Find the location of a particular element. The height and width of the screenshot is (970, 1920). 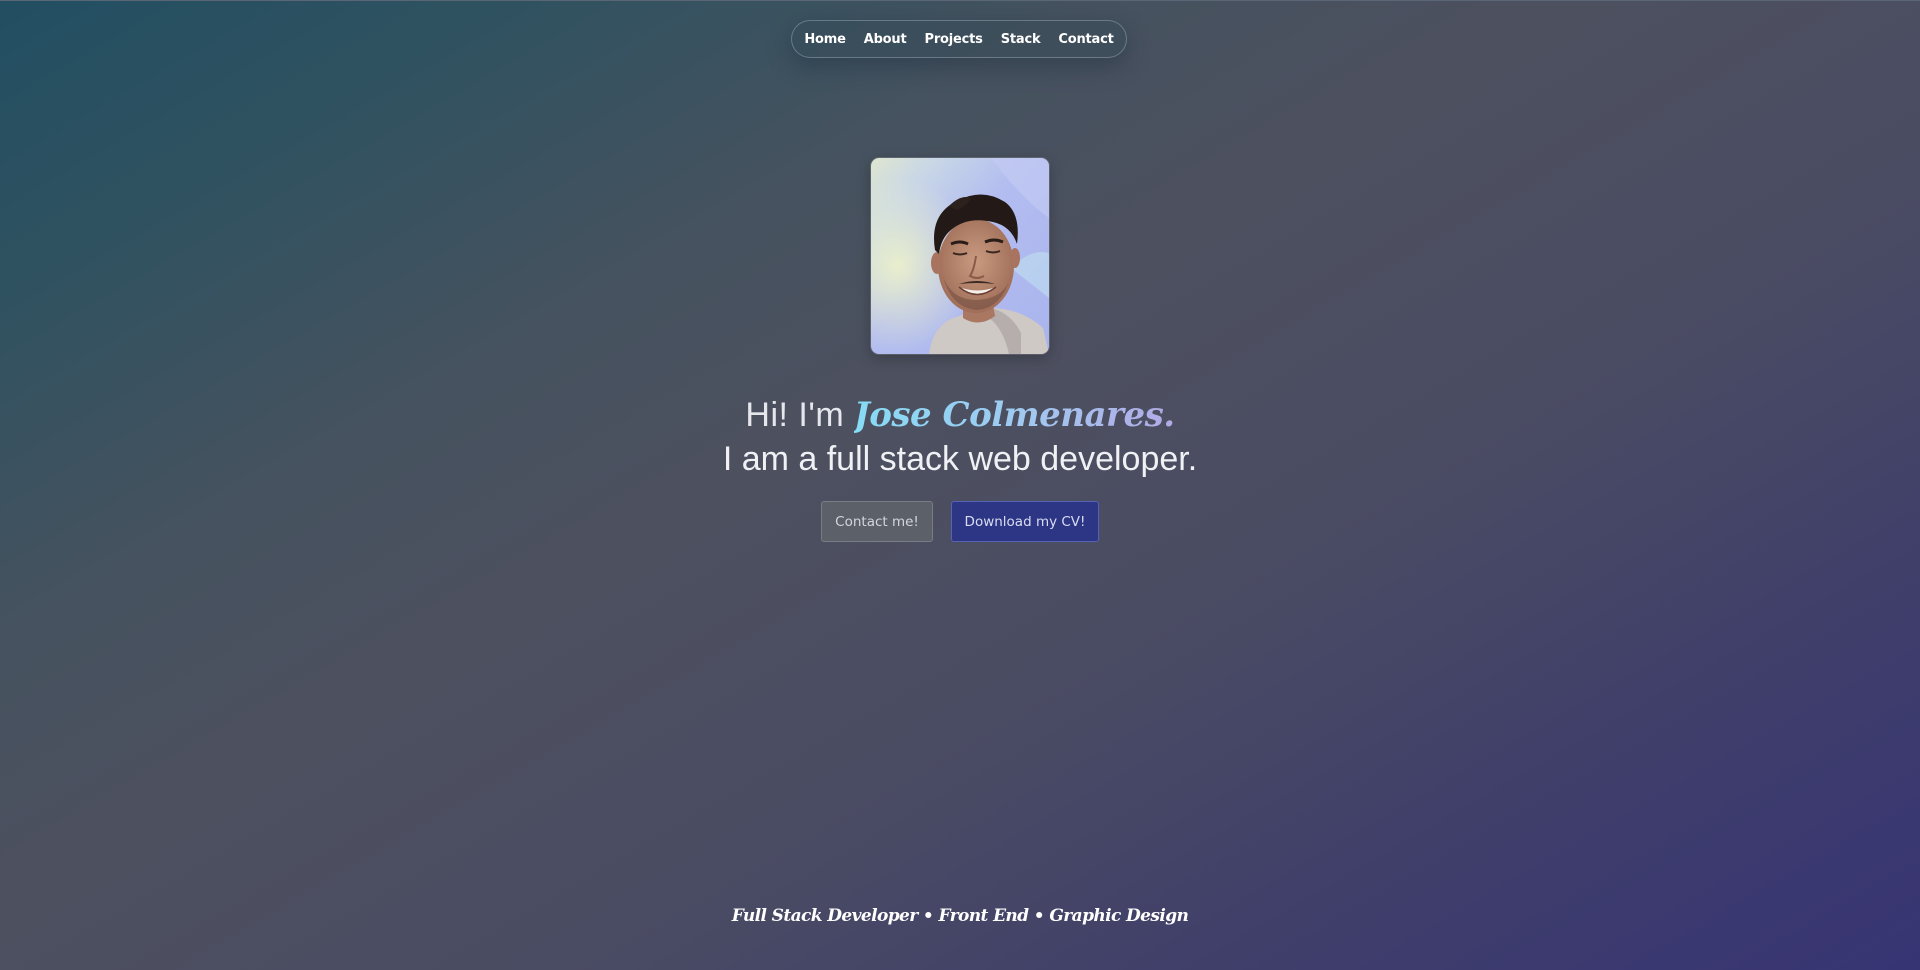

download-cv-button: Download my CV! is located at coordinates (1025, 521).